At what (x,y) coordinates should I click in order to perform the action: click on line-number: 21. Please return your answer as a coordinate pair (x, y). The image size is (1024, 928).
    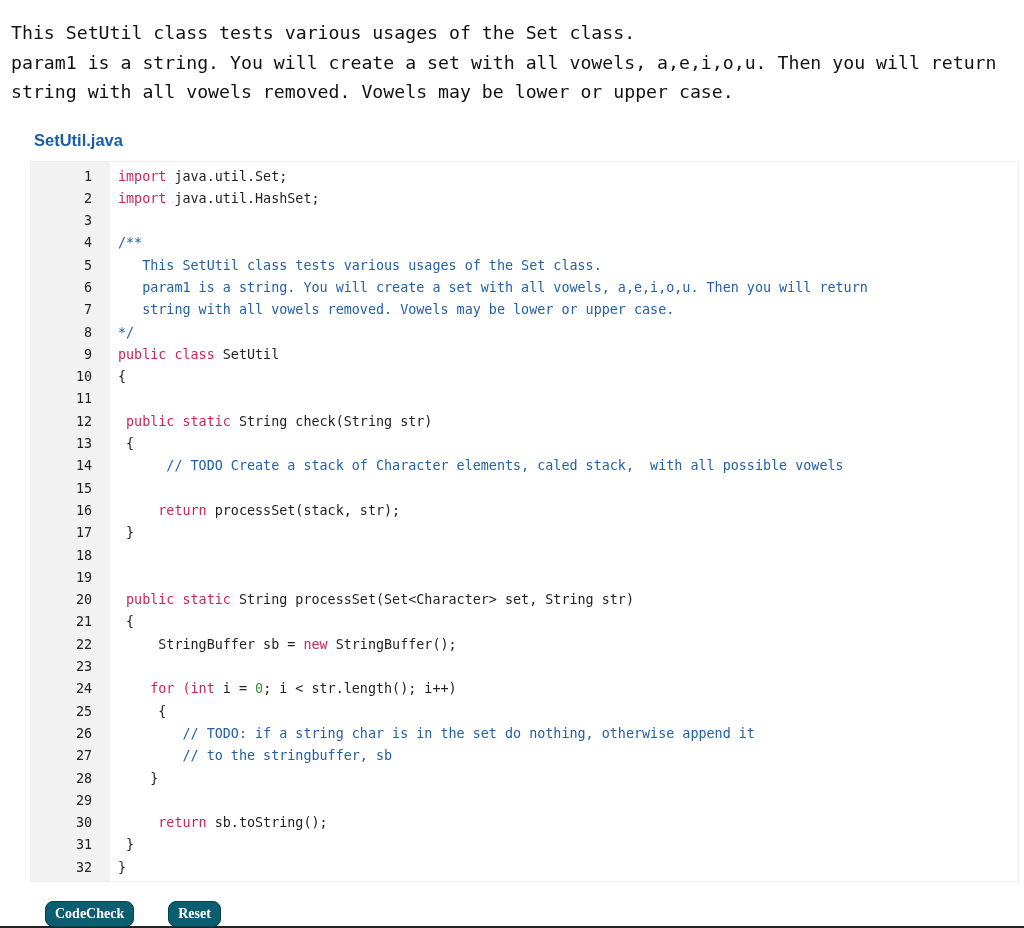
    Looking at the image, I should click on (84, 622).